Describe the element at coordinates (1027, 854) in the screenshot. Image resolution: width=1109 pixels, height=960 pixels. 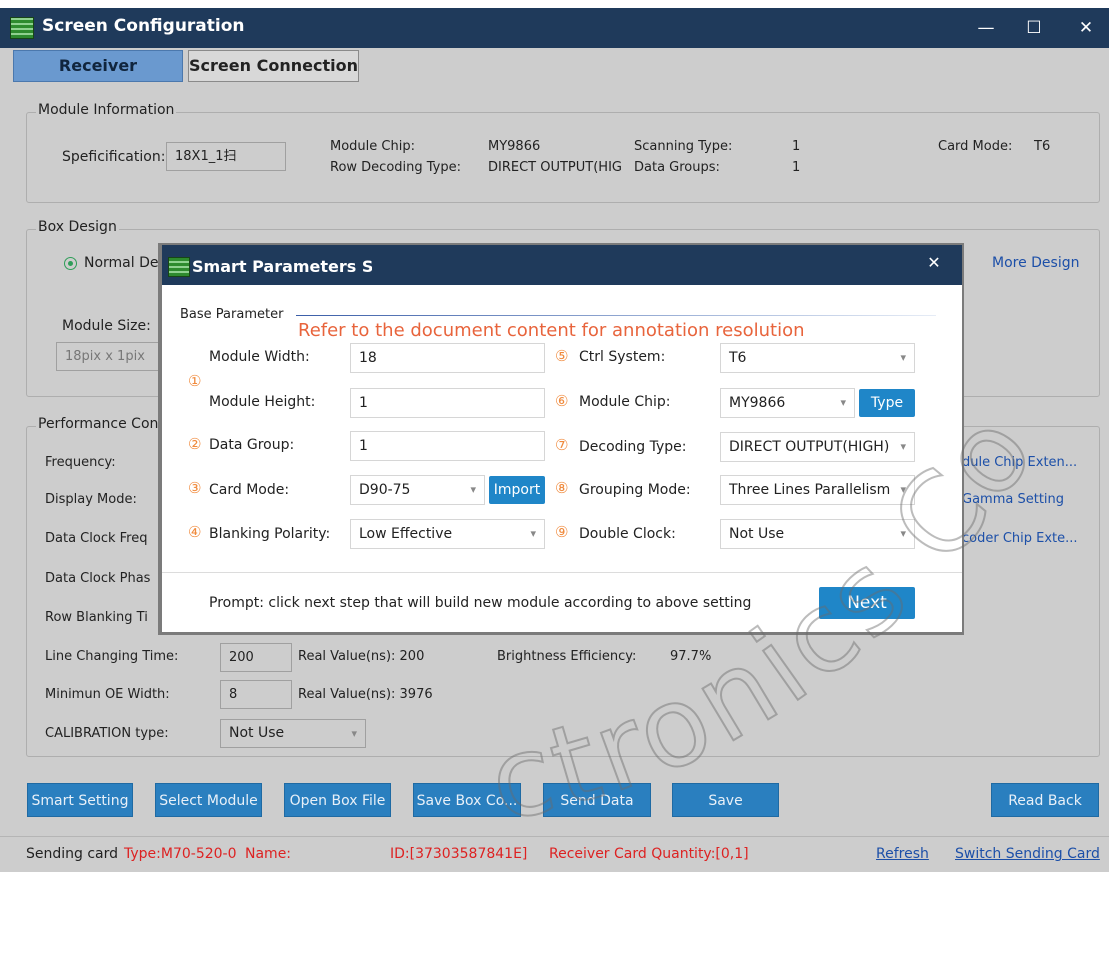
I see `switch-sending-card-link: Switch Sending Card` at that location.